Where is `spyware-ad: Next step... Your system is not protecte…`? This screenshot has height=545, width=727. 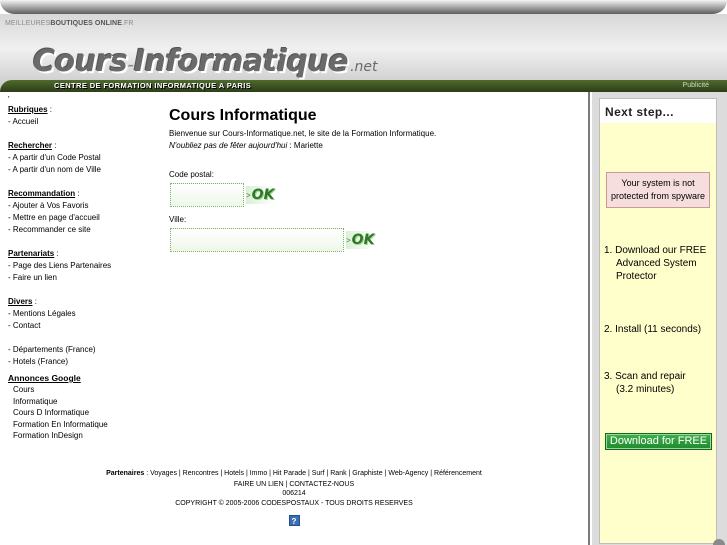
spyware-ad: Next step... Your system is not protecte… is located at coordinates (658, 321).